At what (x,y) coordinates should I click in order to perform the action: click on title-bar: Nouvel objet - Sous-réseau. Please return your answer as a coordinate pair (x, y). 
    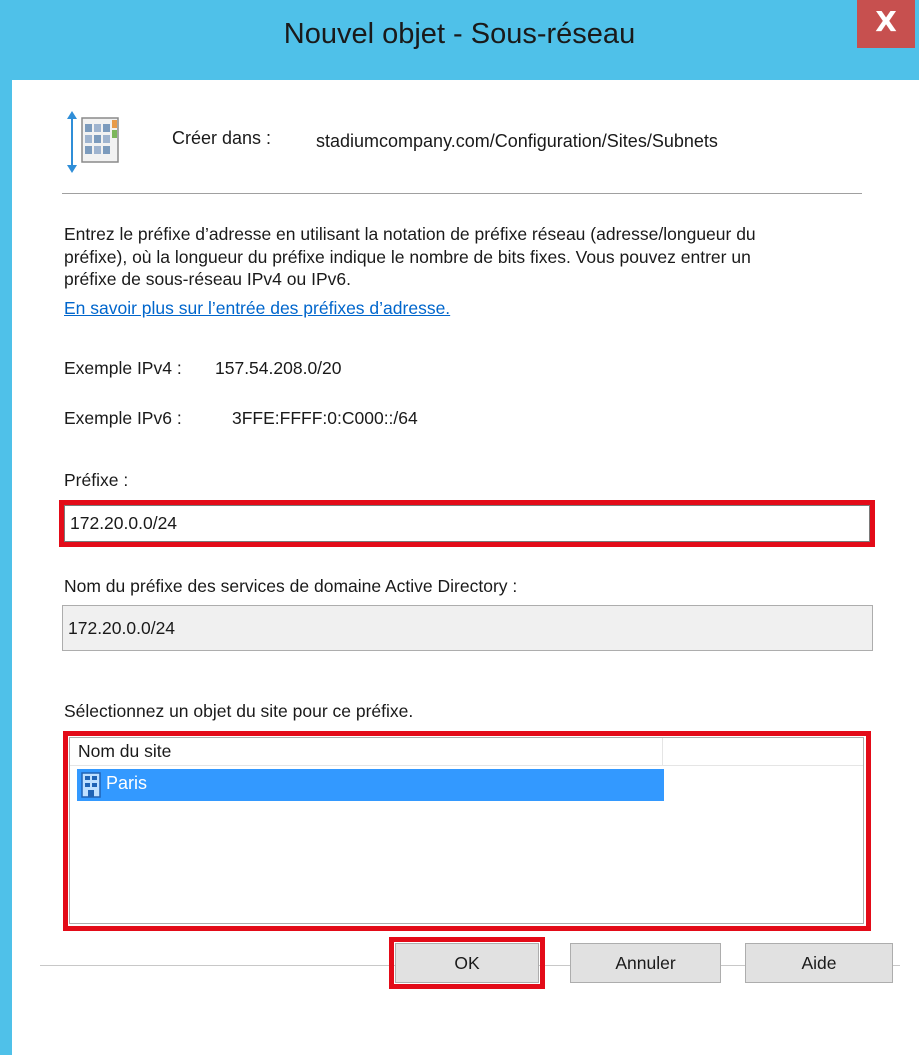
    Looking at the image, I should click on (459, 40).